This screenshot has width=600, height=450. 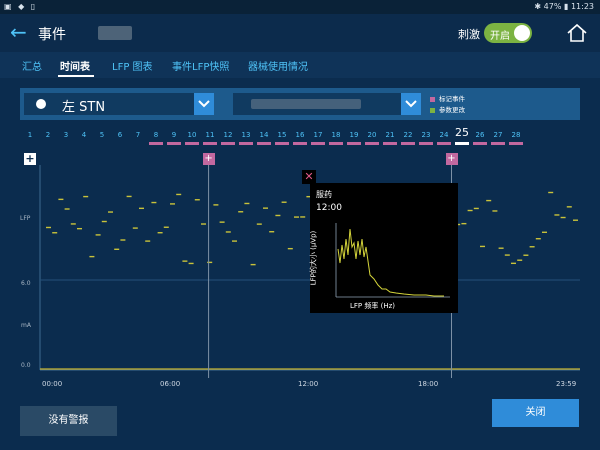 What do you see at coordinates (68, 421) in the screenshot?
I see `no-alarm-button: 没有警报` at bounding box center [68, 421].